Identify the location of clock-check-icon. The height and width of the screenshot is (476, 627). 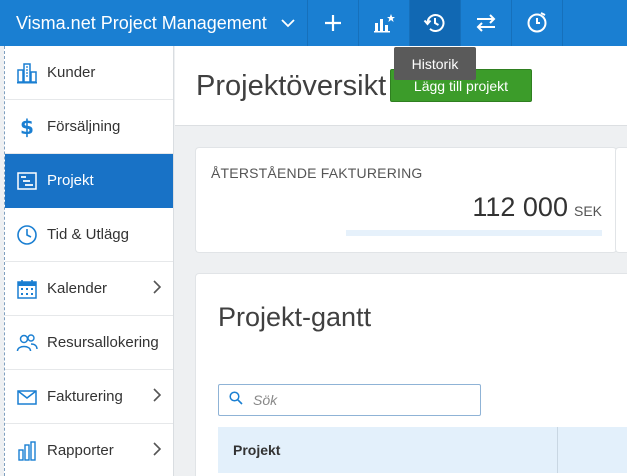
(537, 23).